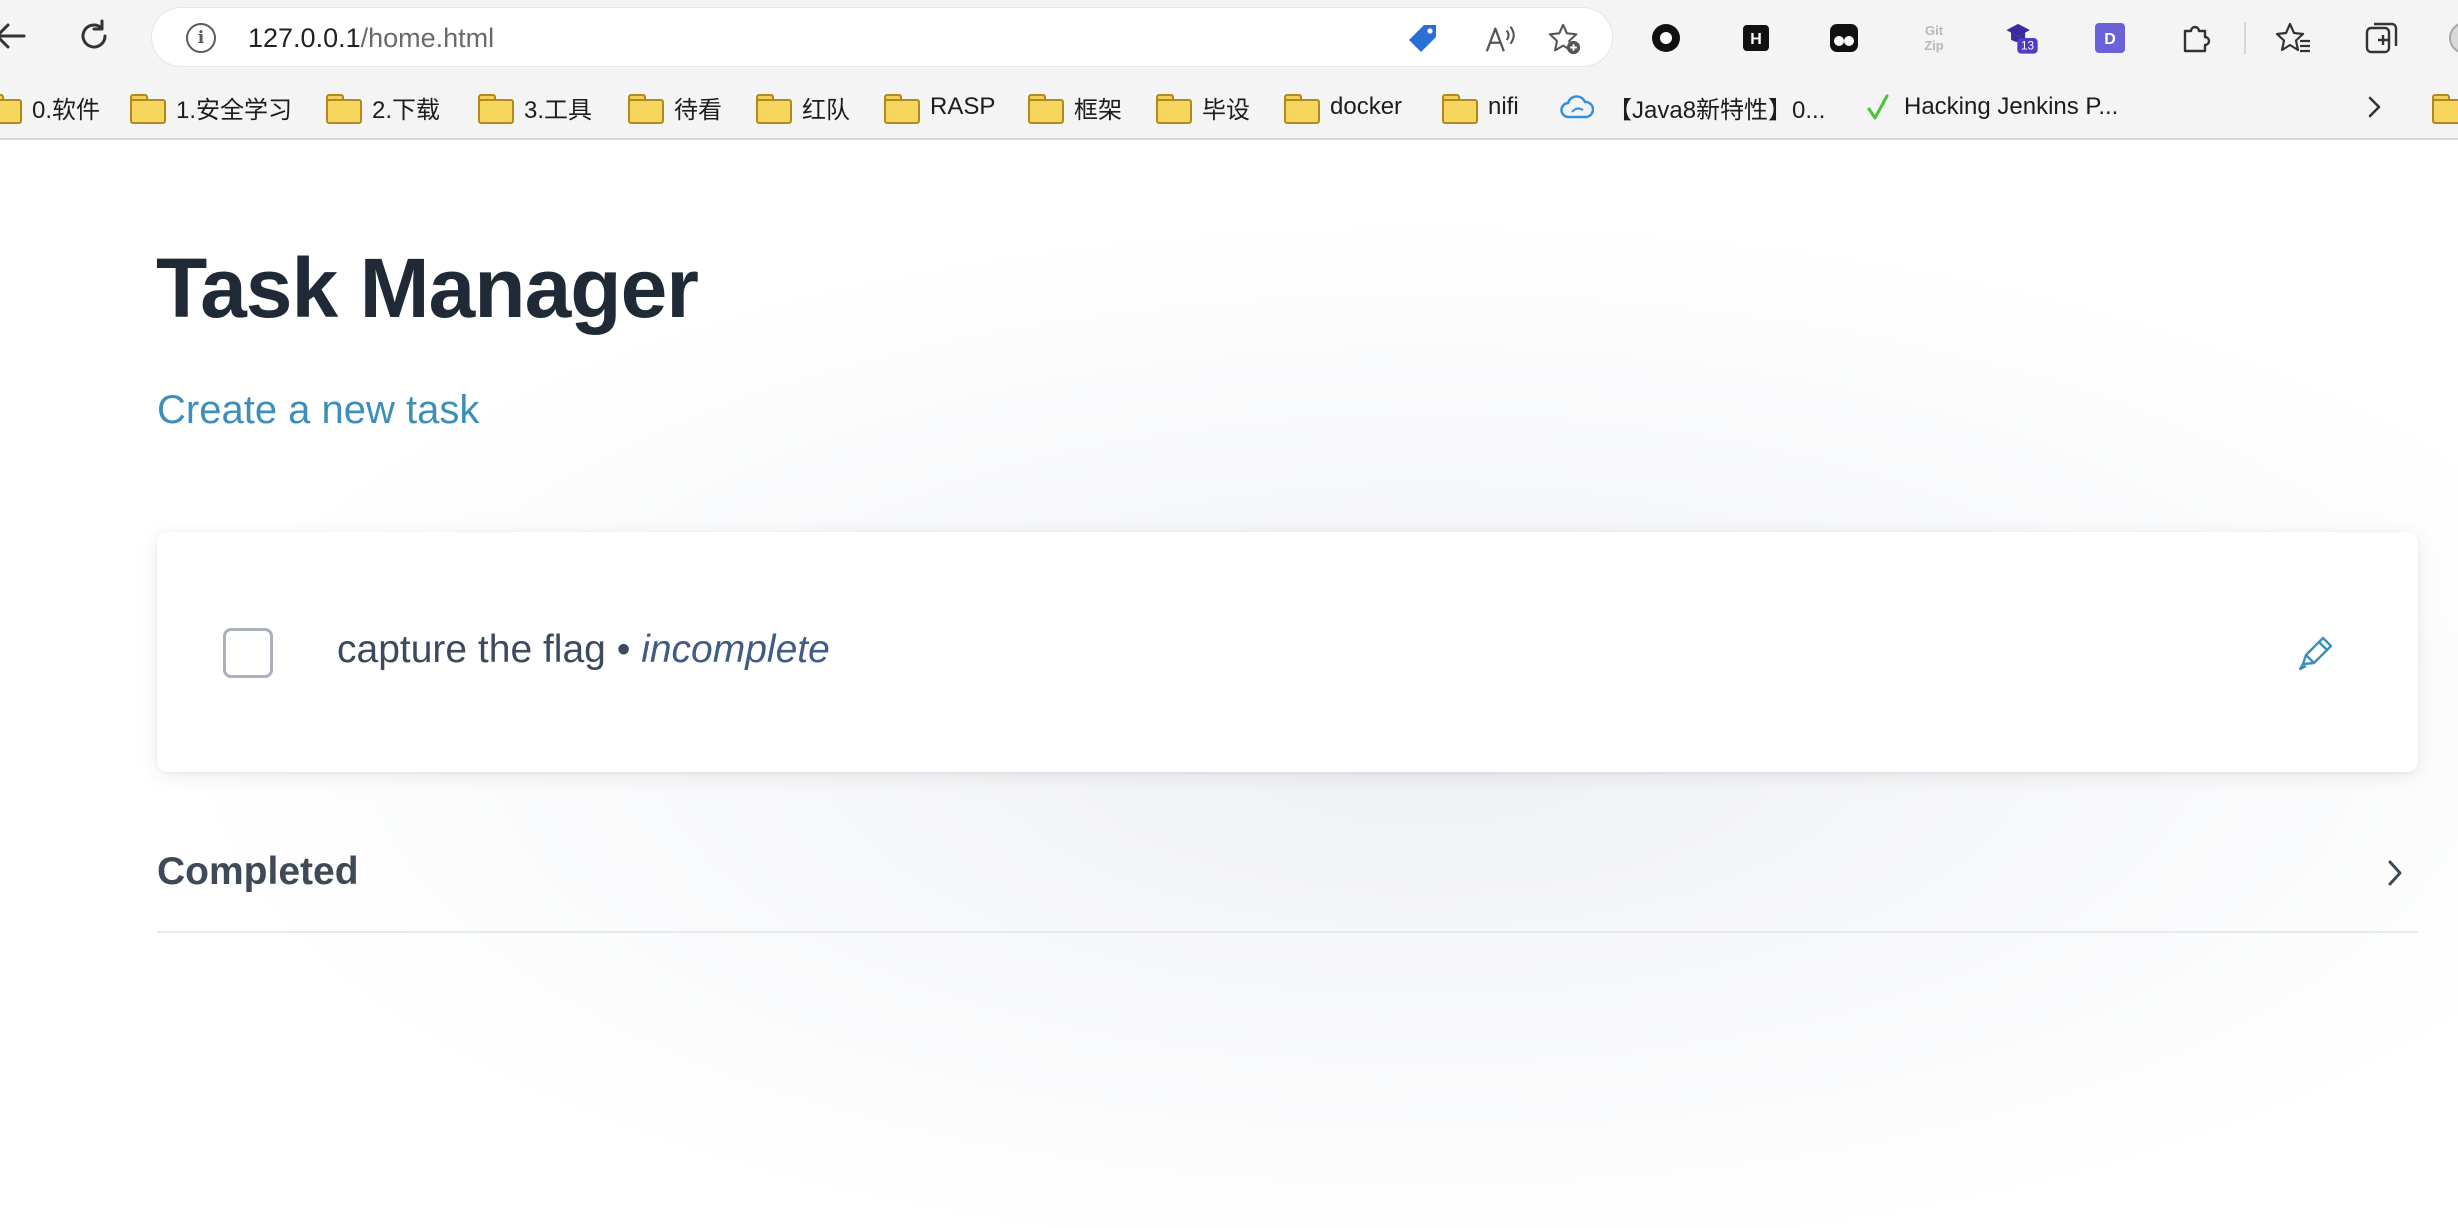  What do you see at coordinates (2316, 653) in the screenshot?
I see `pencil-edit-icon` at bounding box center [2316, 653].